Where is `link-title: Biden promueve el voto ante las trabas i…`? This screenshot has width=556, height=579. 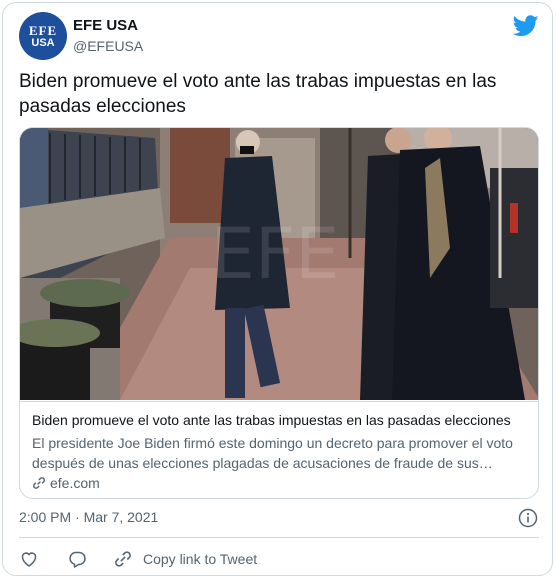 link-title: Biden promueve el voto ante las trabas i… is located at coordinates (282, 420).